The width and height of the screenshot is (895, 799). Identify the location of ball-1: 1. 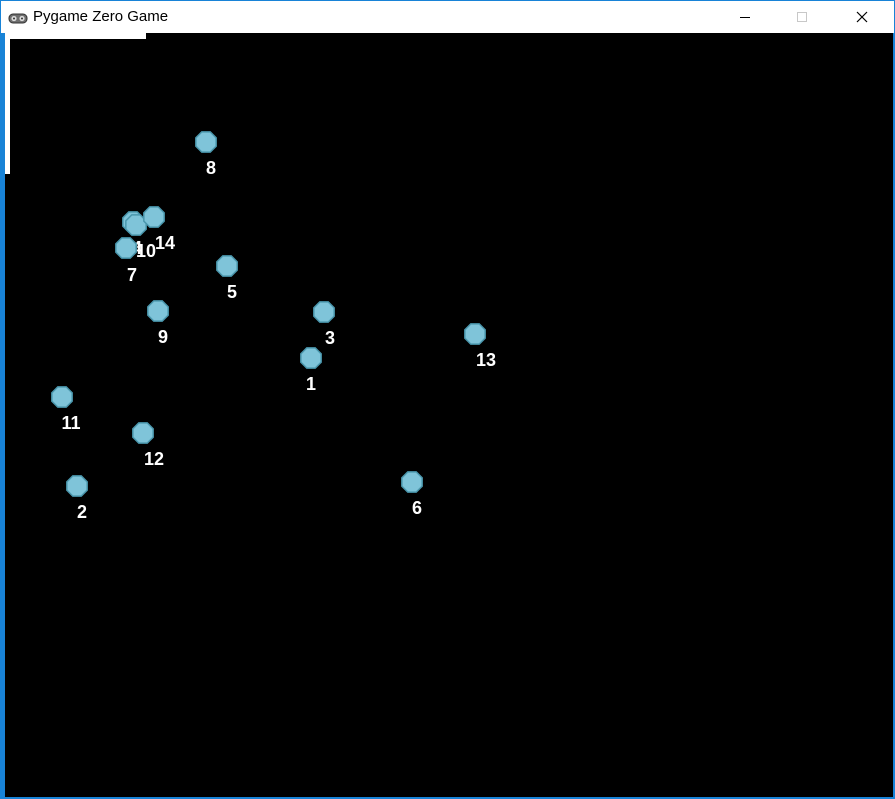
(311, 370).